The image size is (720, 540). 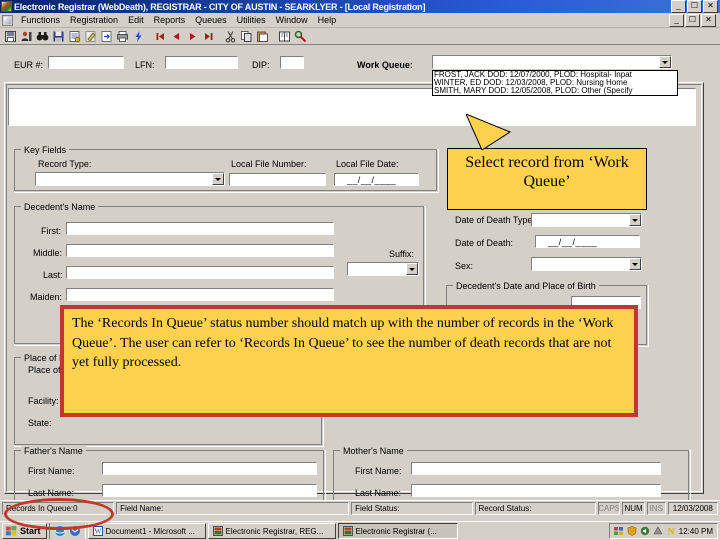 I want to click on cut-icon, so click(x=230, y=36).